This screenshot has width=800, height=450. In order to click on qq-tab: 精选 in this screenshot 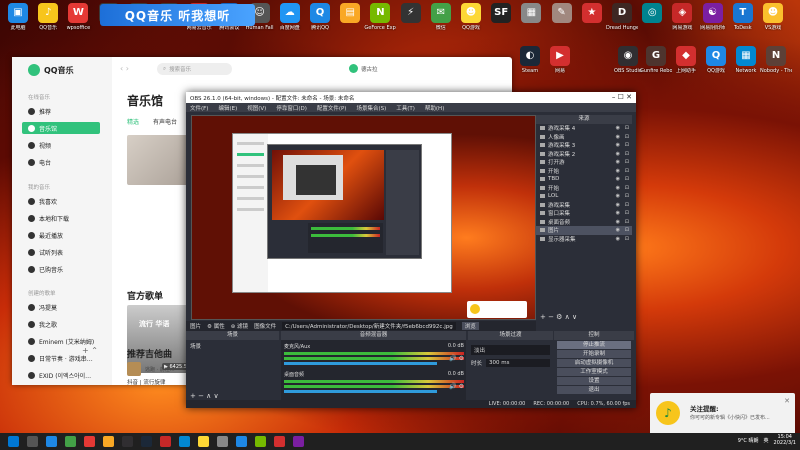, I will do `click(133, 121)`.